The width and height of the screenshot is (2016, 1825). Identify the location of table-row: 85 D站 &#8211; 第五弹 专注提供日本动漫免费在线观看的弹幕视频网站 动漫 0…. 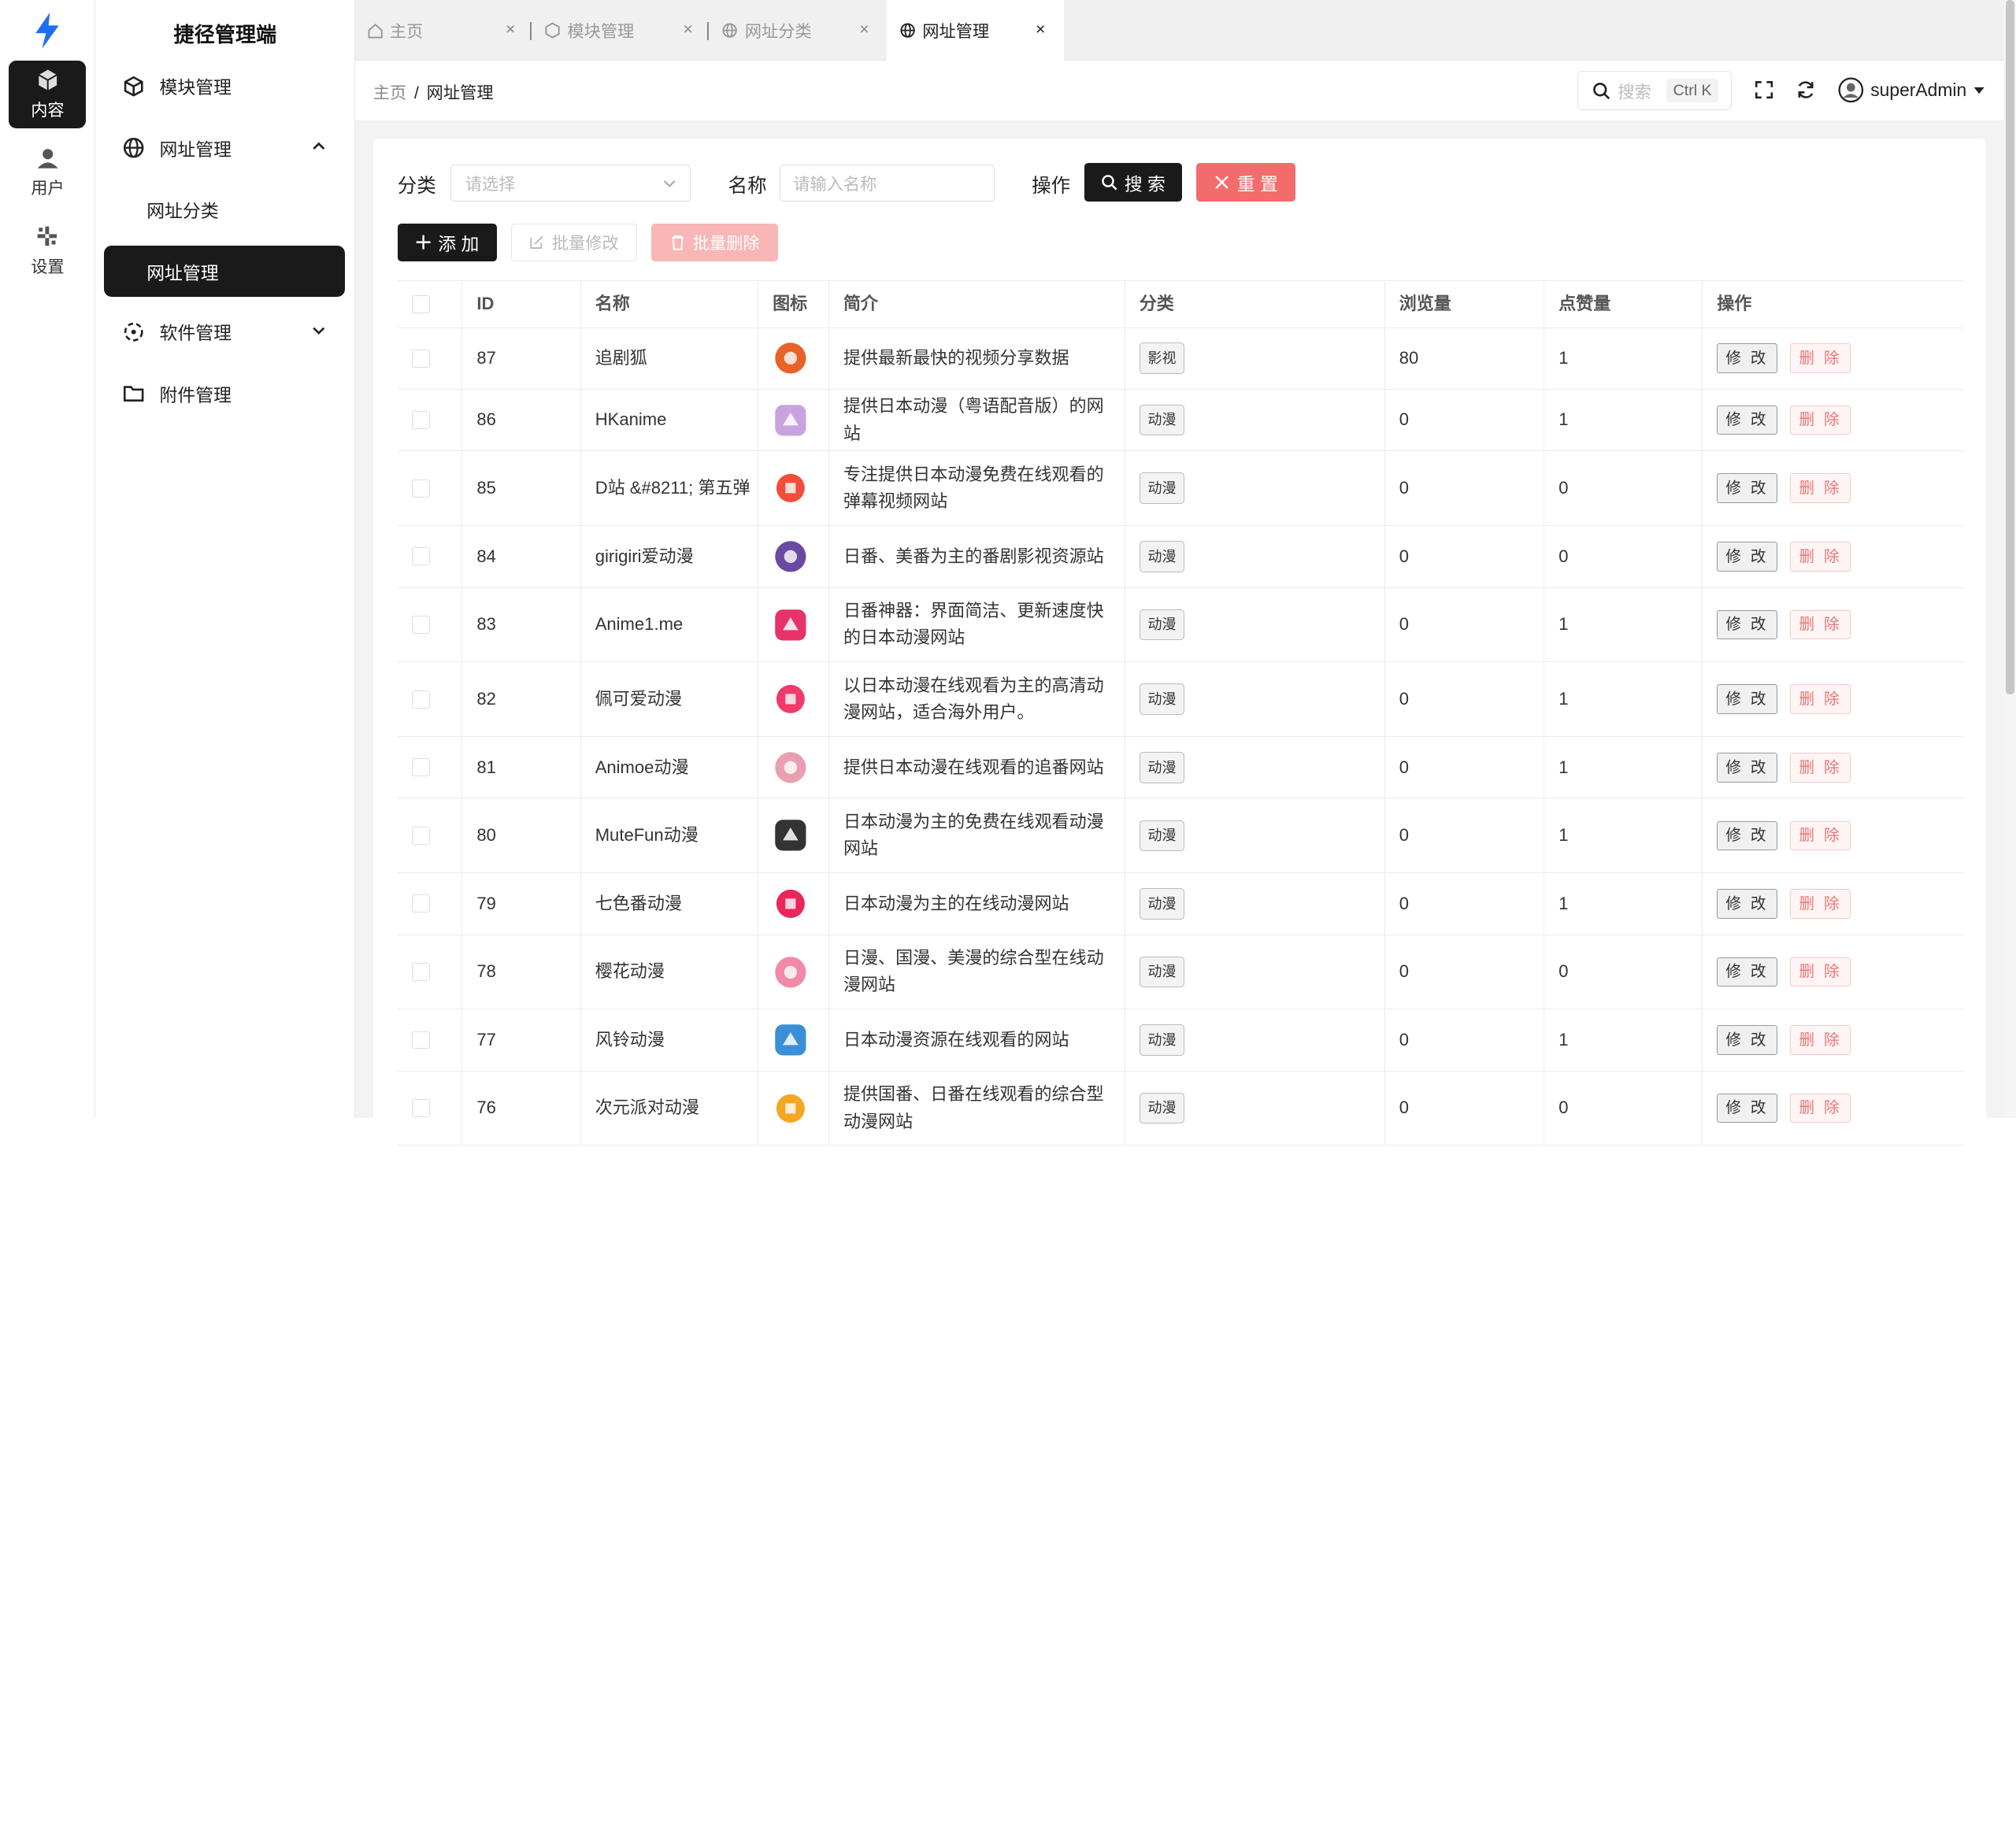
(1180, 489).